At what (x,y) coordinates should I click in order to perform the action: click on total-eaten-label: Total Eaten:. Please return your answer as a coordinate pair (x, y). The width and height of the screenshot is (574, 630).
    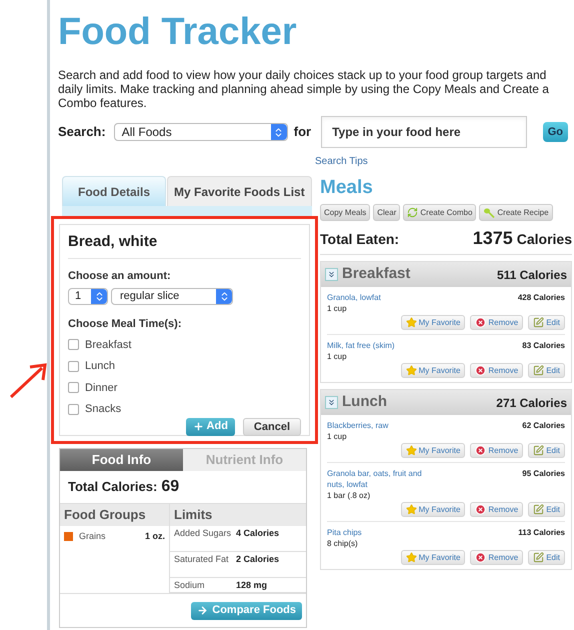
    Looking at the image, I should click on (360, 239).